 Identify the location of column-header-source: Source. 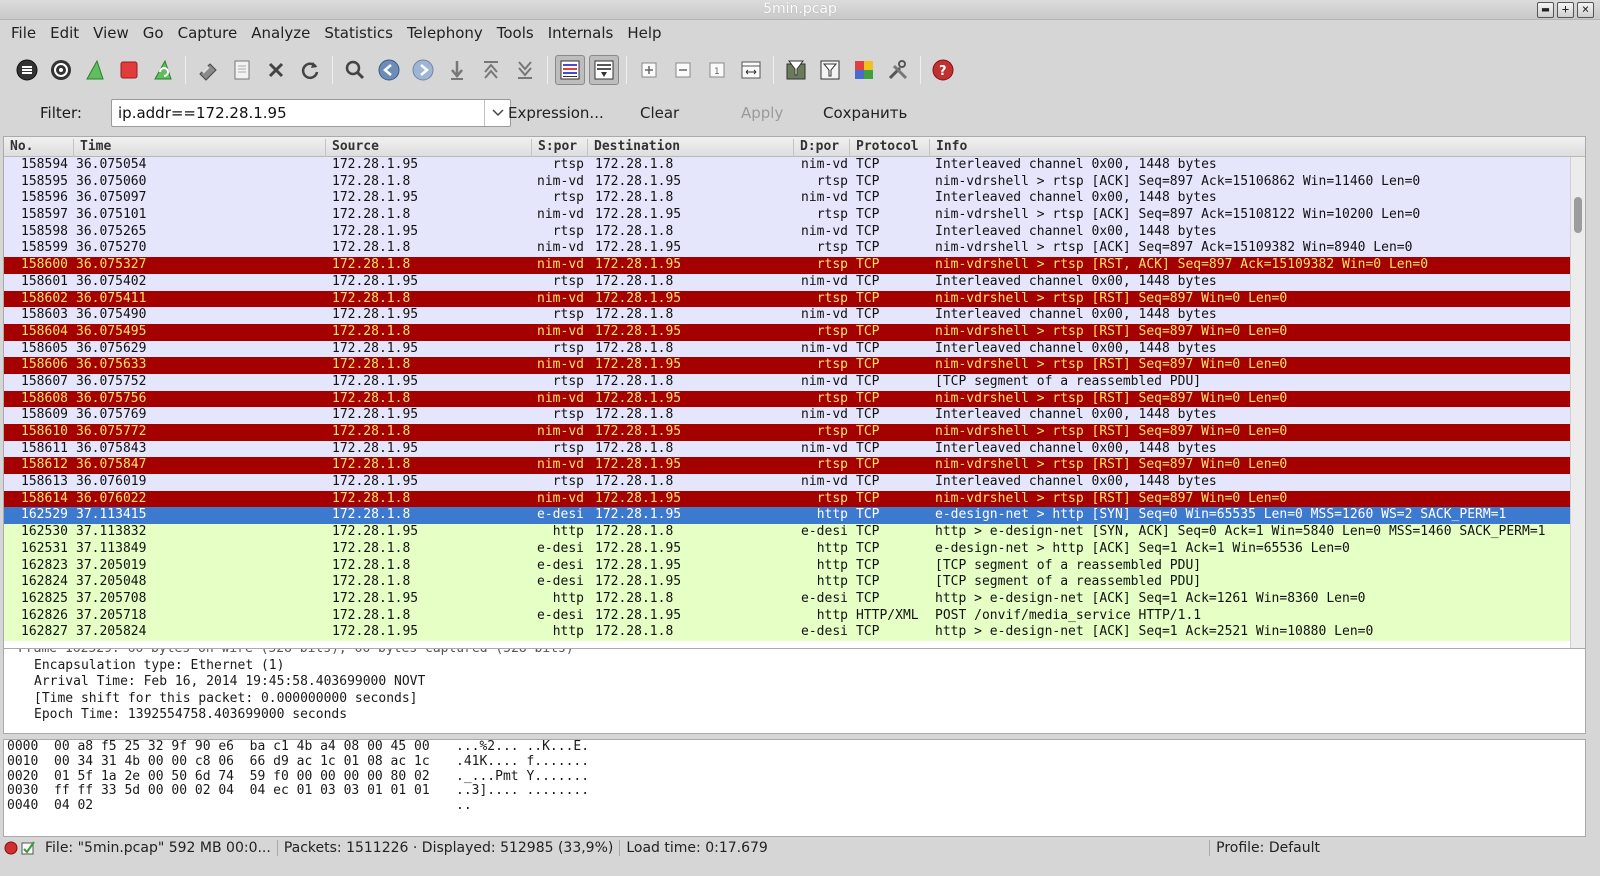
(429, 148).